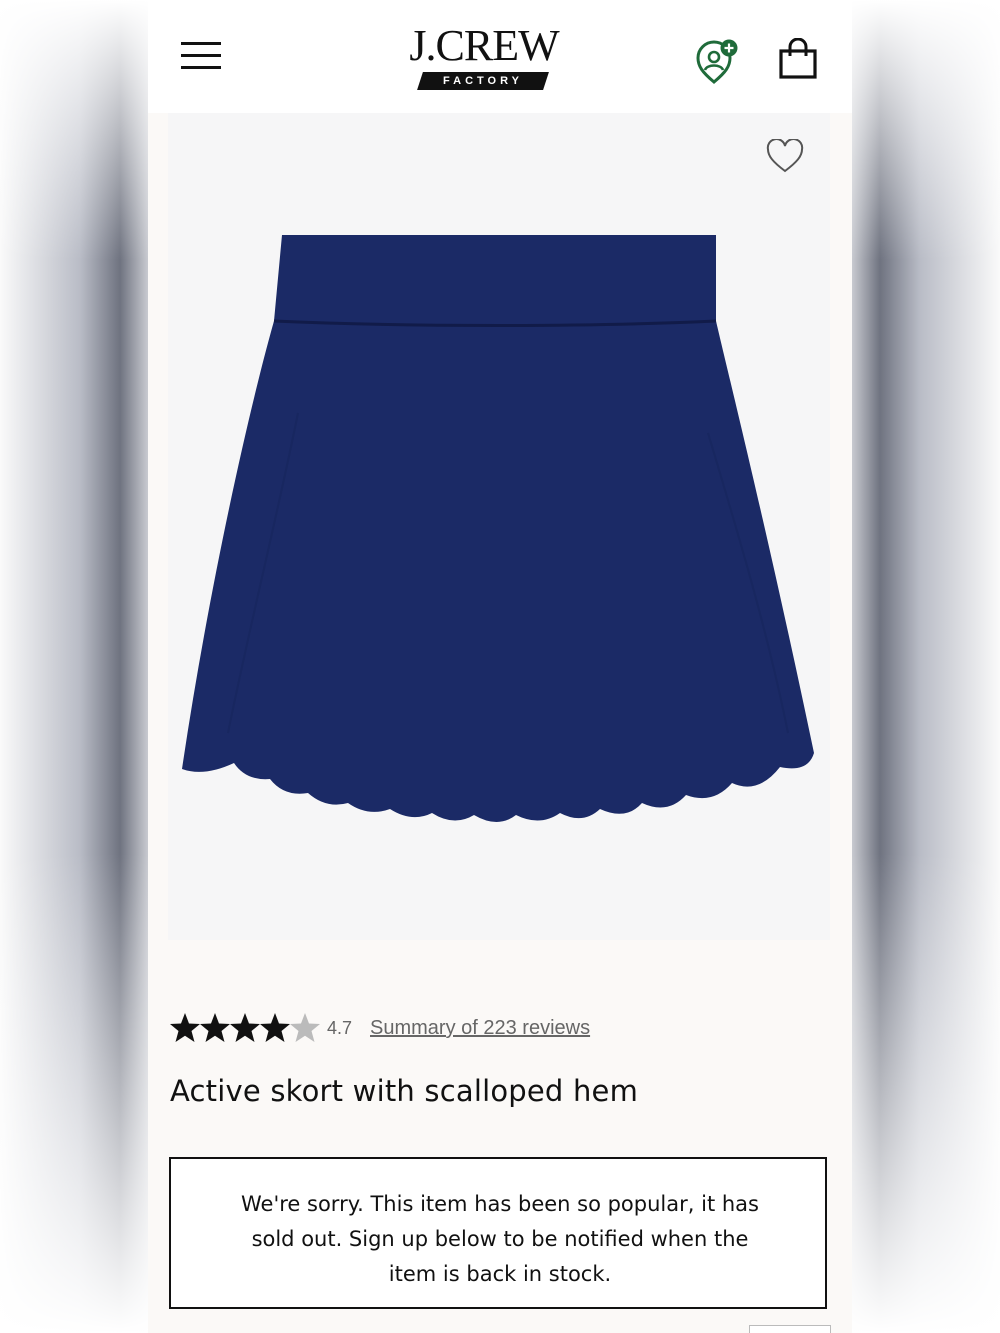 Image resolution: width=1000 pixels, height=1333 pixels. What do you see at coordinates (480, 1028) in the screenshot?
I see `reviews-summary-link: Summary of 223 reviews` at bounding box center [480, 1028].